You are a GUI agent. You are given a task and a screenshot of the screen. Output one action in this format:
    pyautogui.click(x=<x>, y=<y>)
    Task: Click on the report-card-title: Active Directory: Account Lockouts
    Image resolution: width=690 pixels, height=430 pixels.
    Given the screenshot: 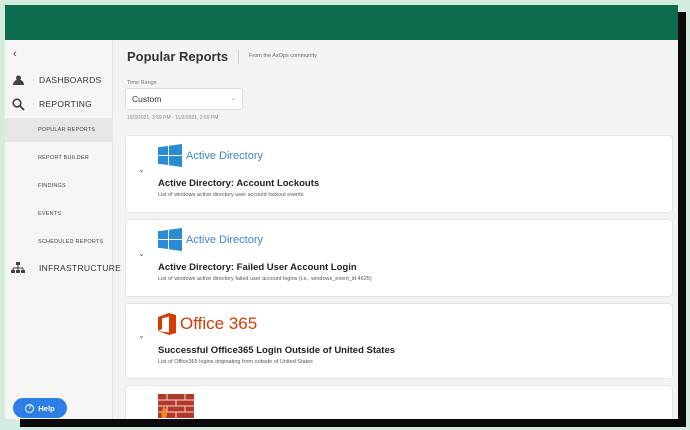 What is the action you would take?
    pyautogui.click(x=239, y=183)
    